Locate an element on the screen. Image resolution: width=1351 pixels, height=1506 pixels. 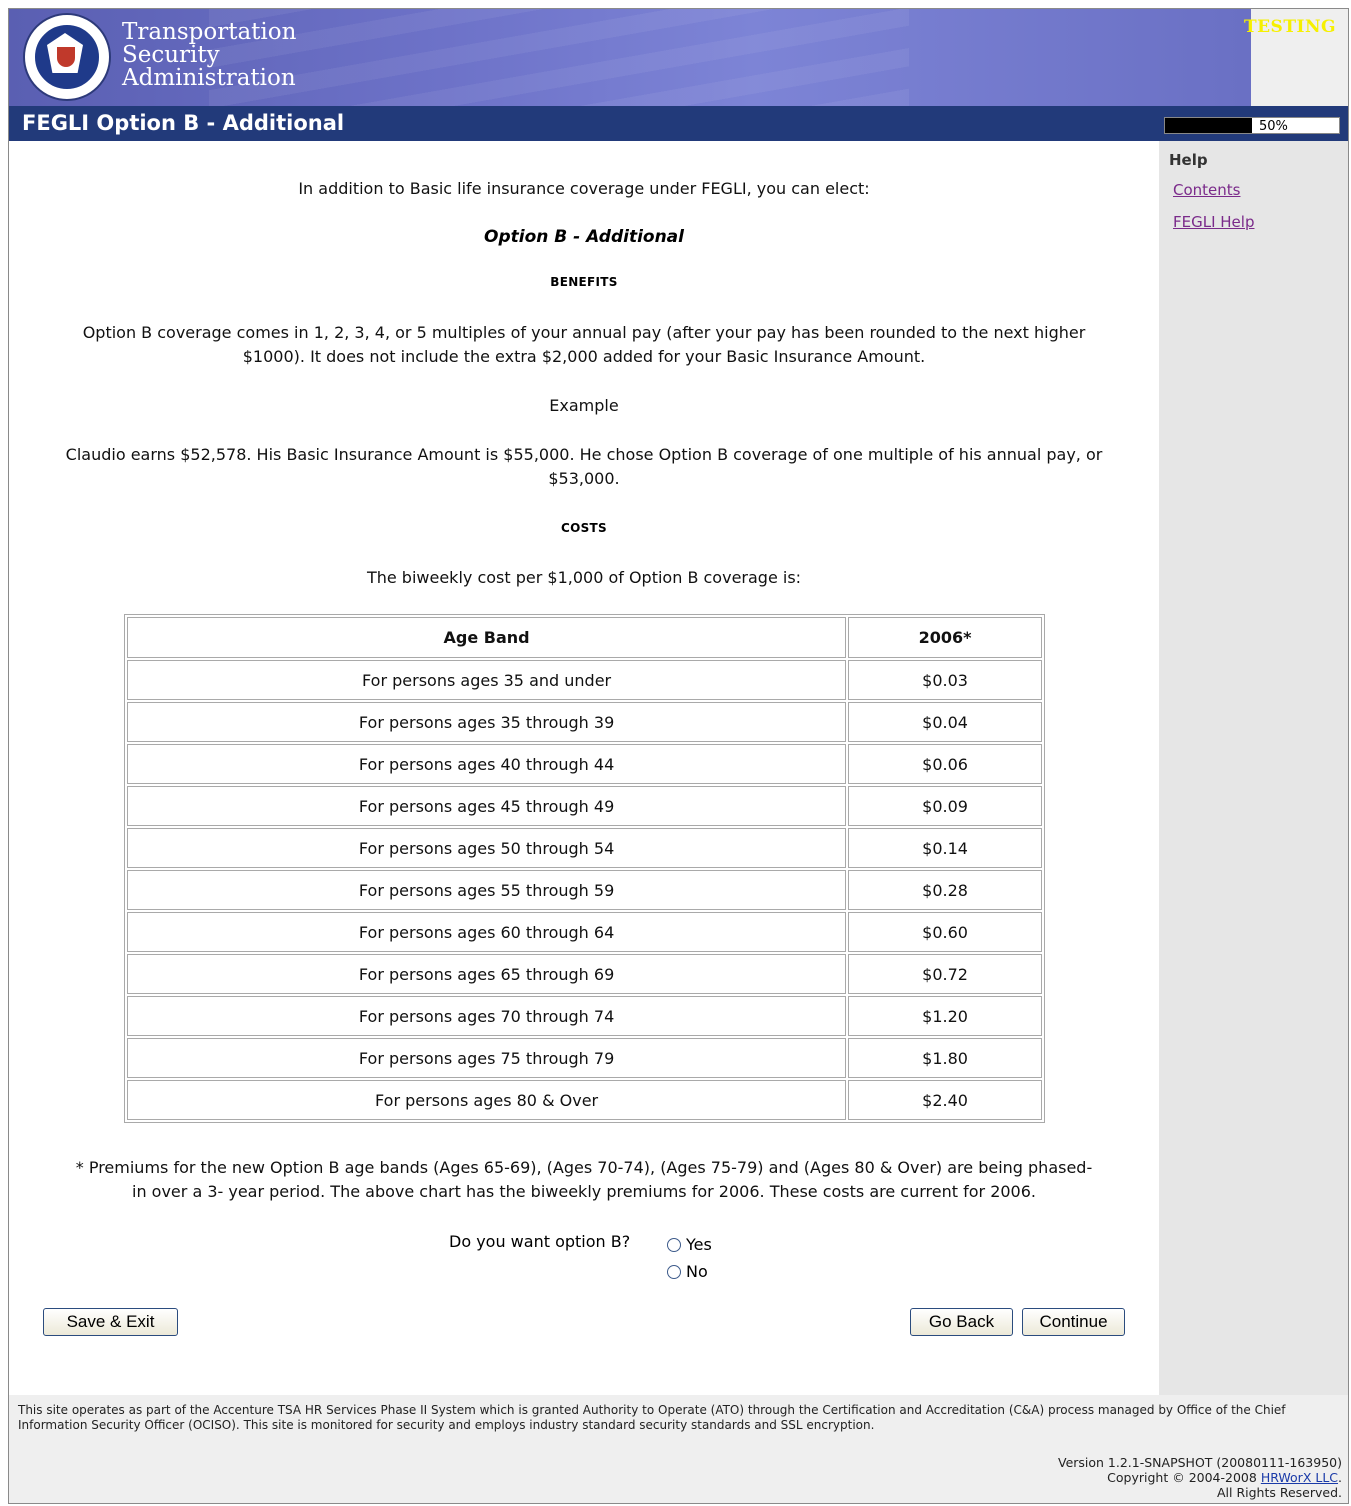
environment-area: TESTING is located at coordinates (1296, 57).